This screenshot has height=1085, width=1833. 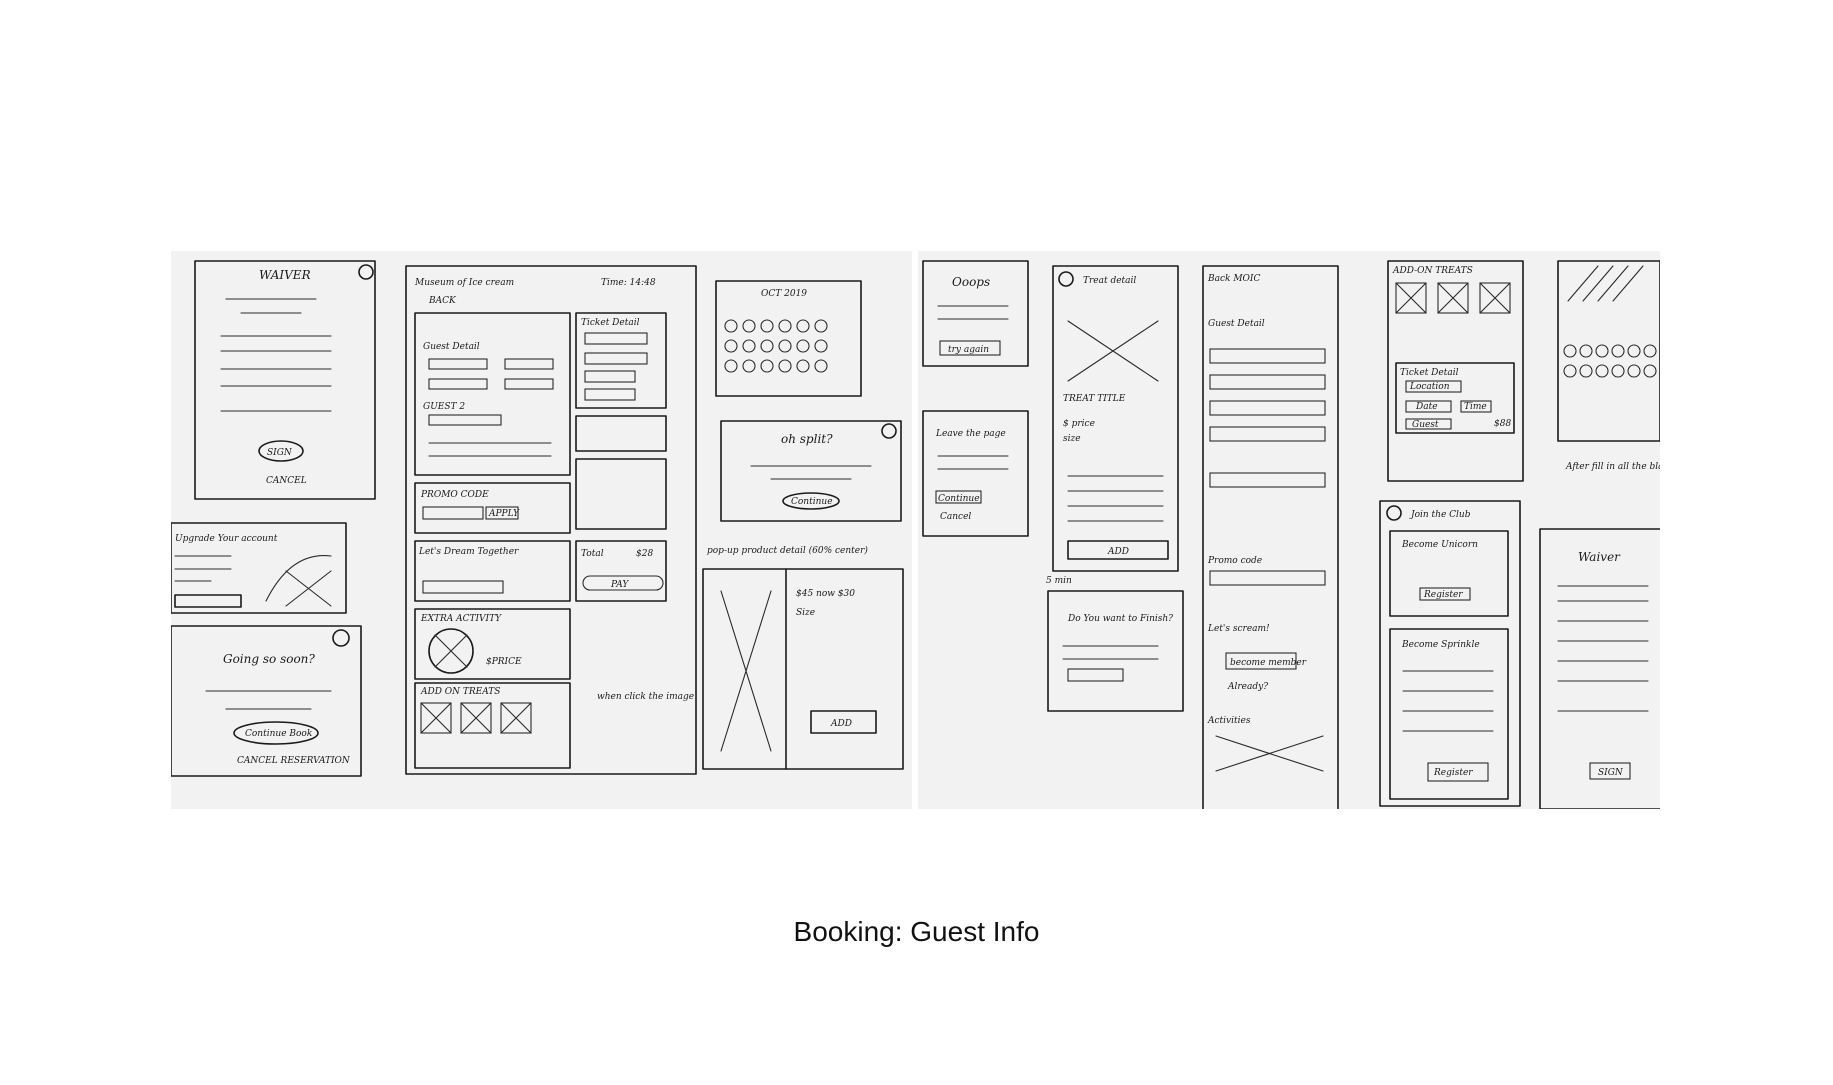 What do you see at coordinates (1094, 399) in the screenshot?
I see `svg-text: TREAT TITLE` at bounding box center [1094, 399].